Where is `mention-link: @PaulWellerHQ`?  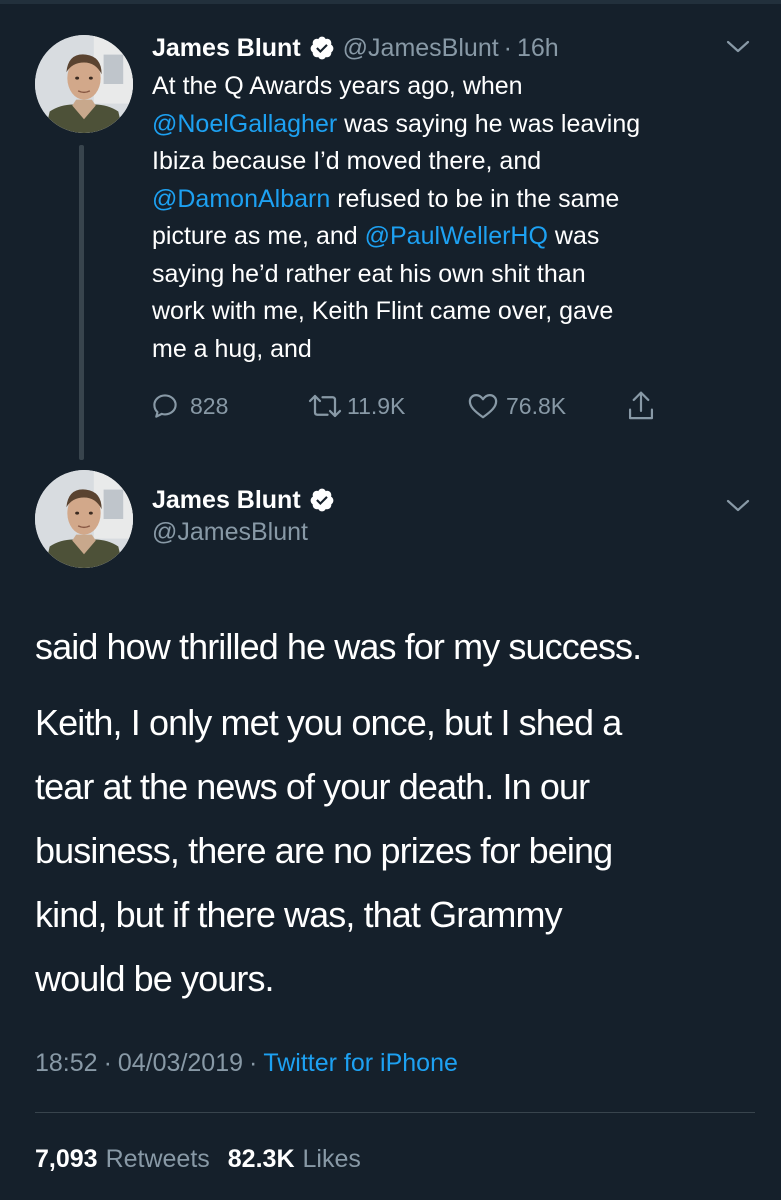
mention-link: @PaulWellerHQ is located at coordinates (456, 236).